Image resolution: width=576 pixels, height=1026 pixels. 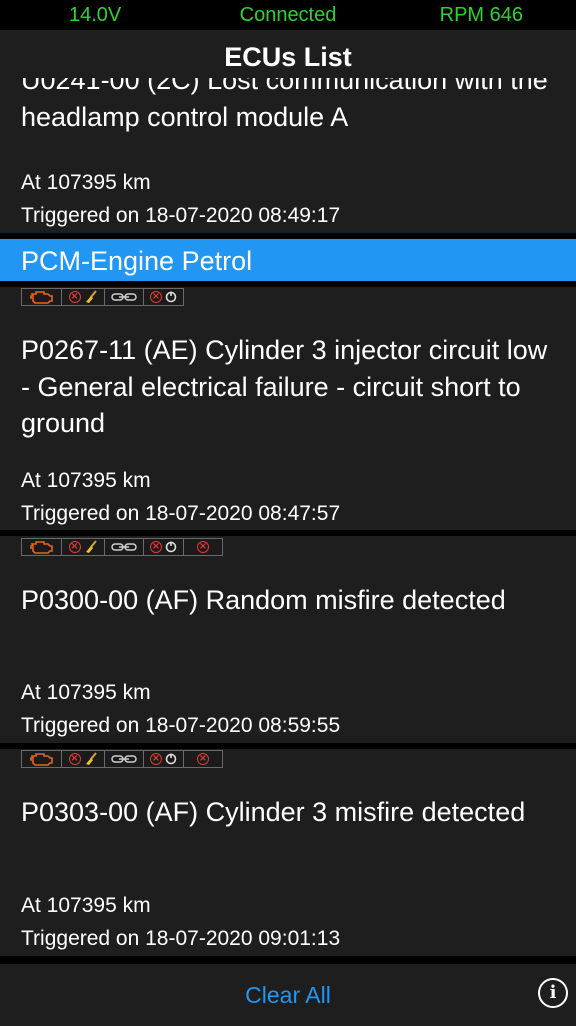 What do you see at coordinates (263, 600) in the screenshot?
I see `dtc-description: P0300-00 (AF) Random misfire detected` at bounding box center [263, 600].